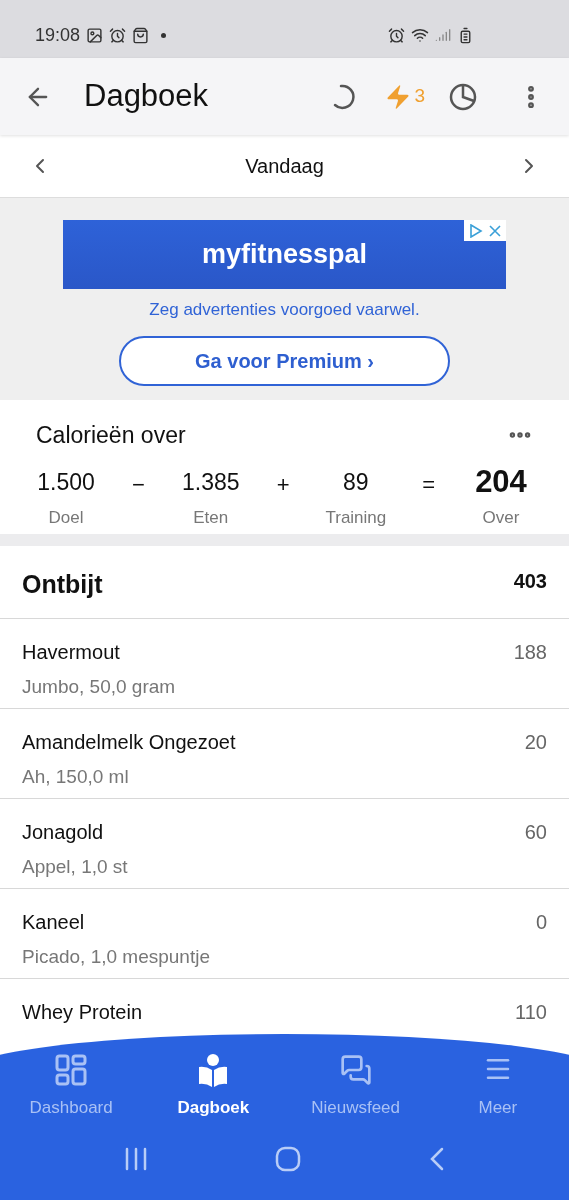  I want to click on food-row: Havermout Jumbo, 50,0 gram 188, so click(284, 664).